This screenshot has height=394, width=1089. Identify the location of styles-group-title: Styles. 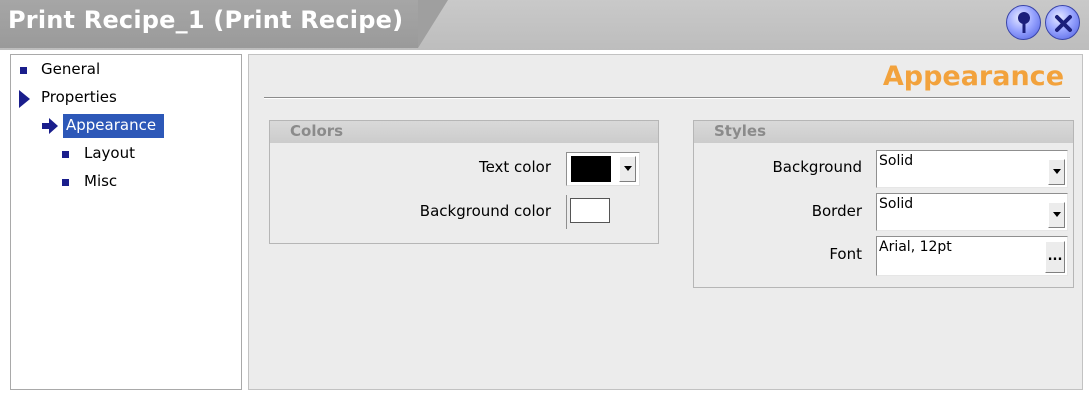
(883, 132).